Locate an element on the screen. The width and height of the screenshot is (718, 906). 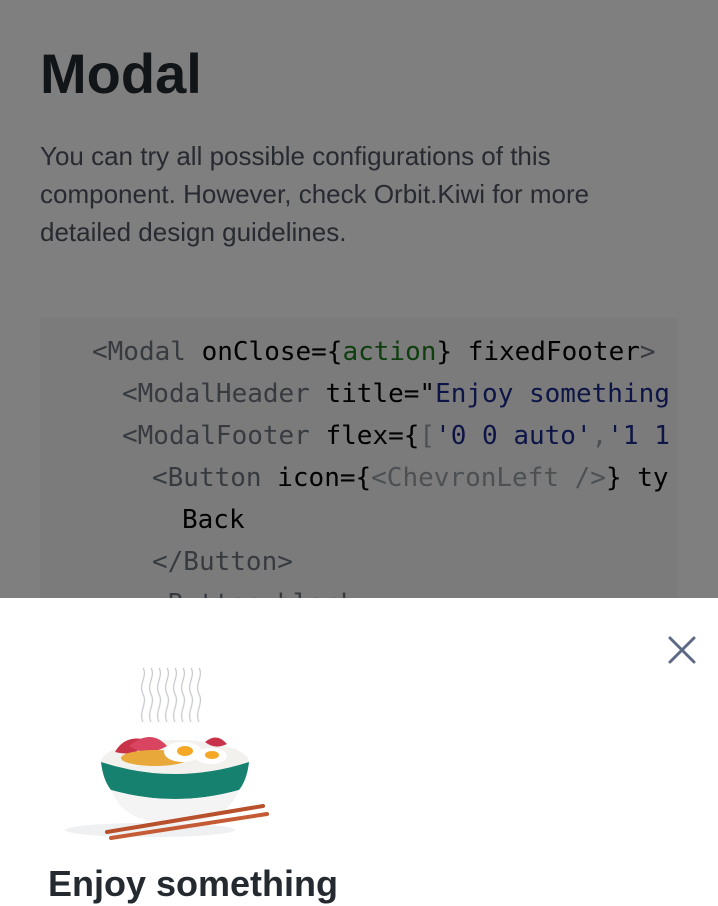
close-button is located at coordinates (682, 650).